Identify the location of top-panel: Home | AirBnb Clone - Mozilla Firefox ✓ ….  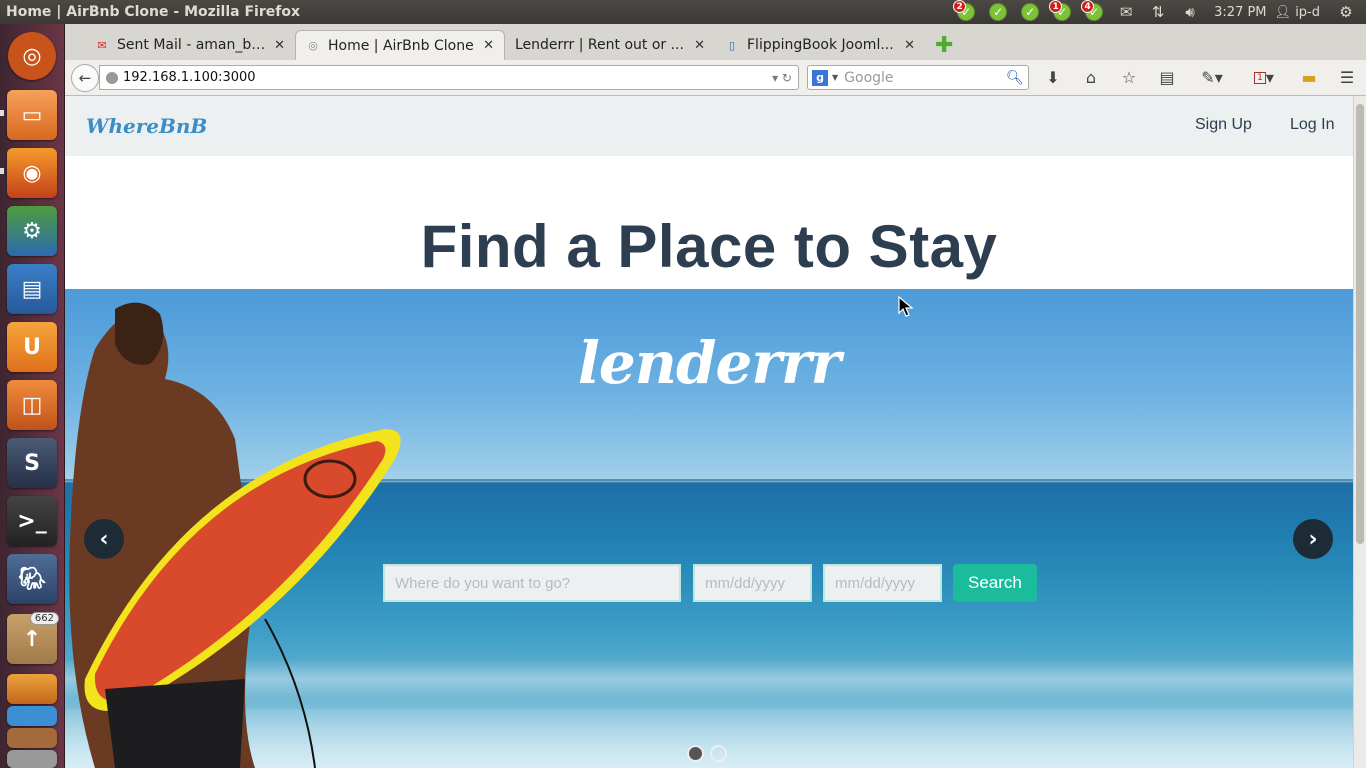
(683, 12).